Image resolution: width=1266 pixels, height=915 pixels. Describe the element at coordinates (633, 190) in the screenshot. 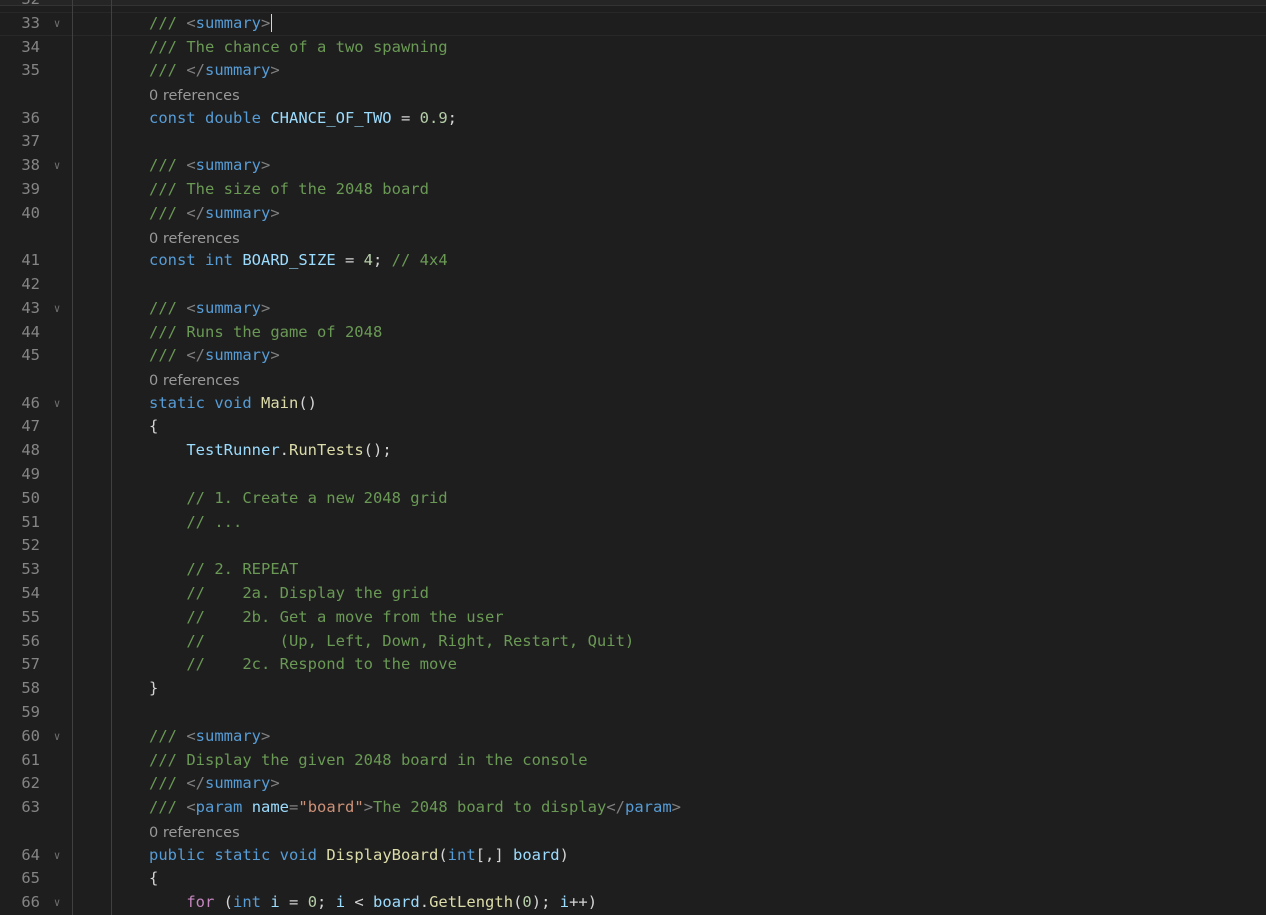

I see `code-line: 39 /// The size of the 2048 board` at that location.